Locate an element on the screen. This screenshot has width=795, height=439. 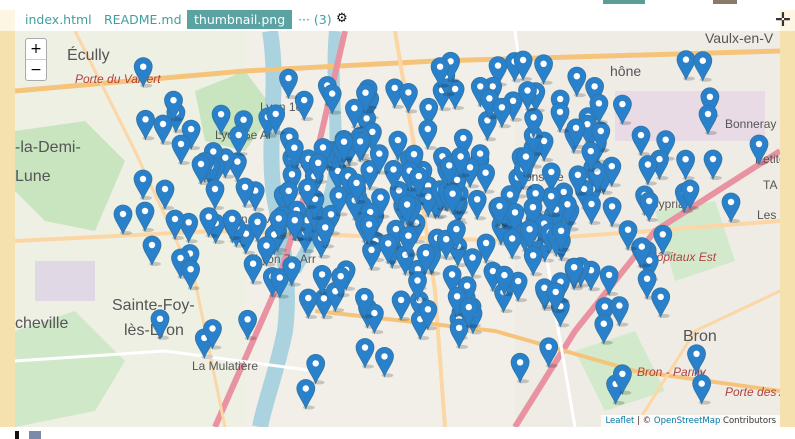
bottom-bar is located at coordinates (397, 433).